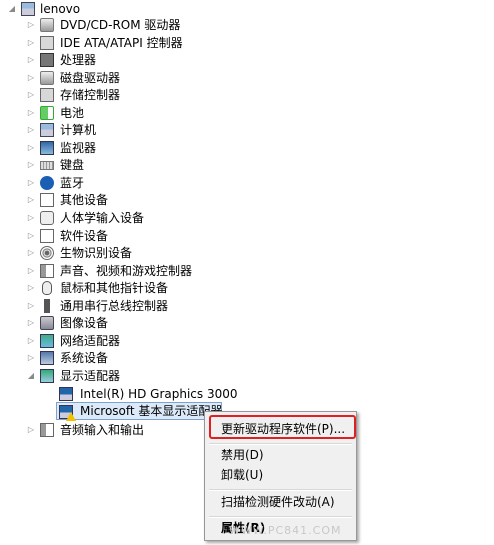 The image size is (494, 545). I want to click on tree-item-bluetooth: ▷ 蓝牙, so click(150, 183).